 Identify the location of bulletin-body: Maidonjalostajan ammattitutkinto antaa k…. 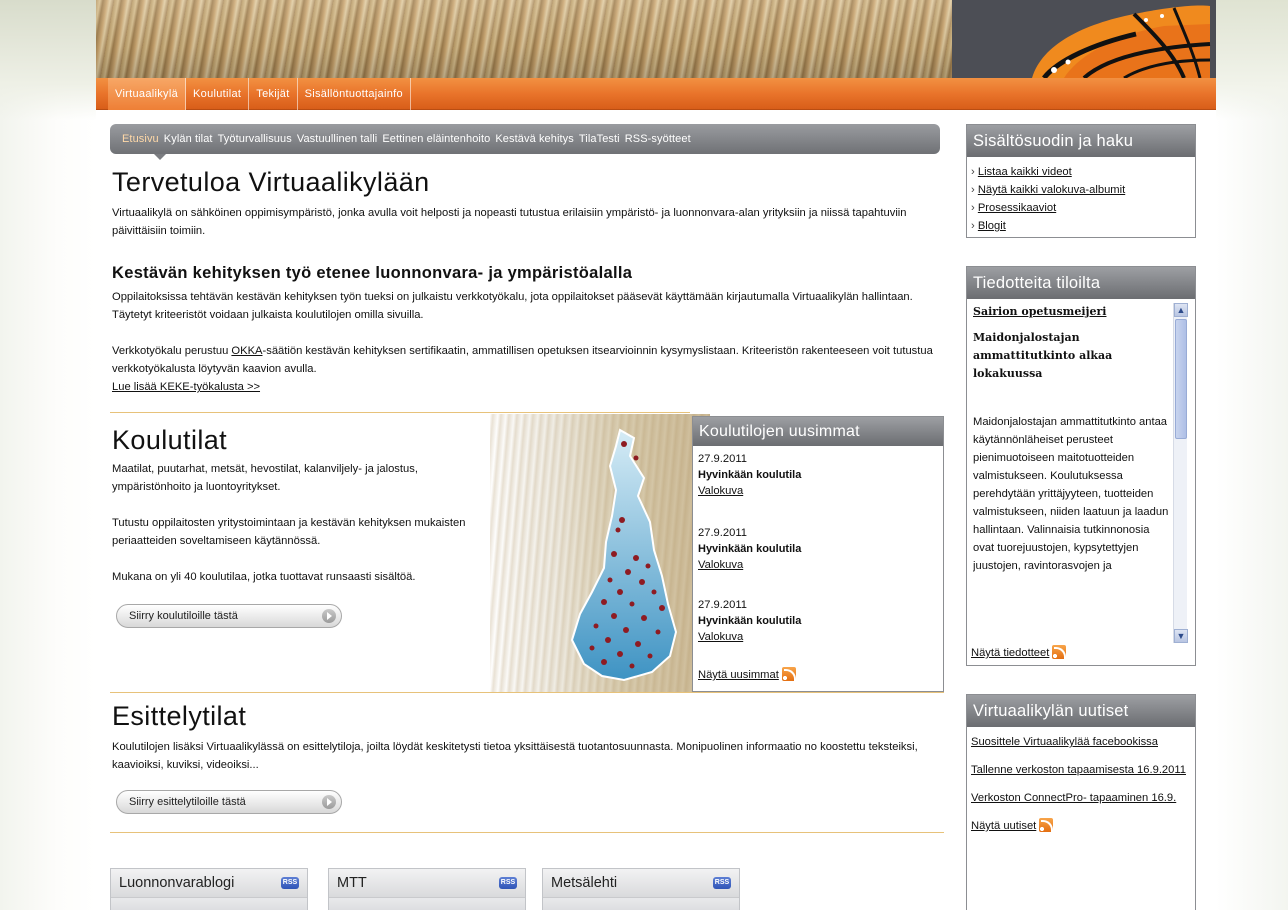
(1071, 494).